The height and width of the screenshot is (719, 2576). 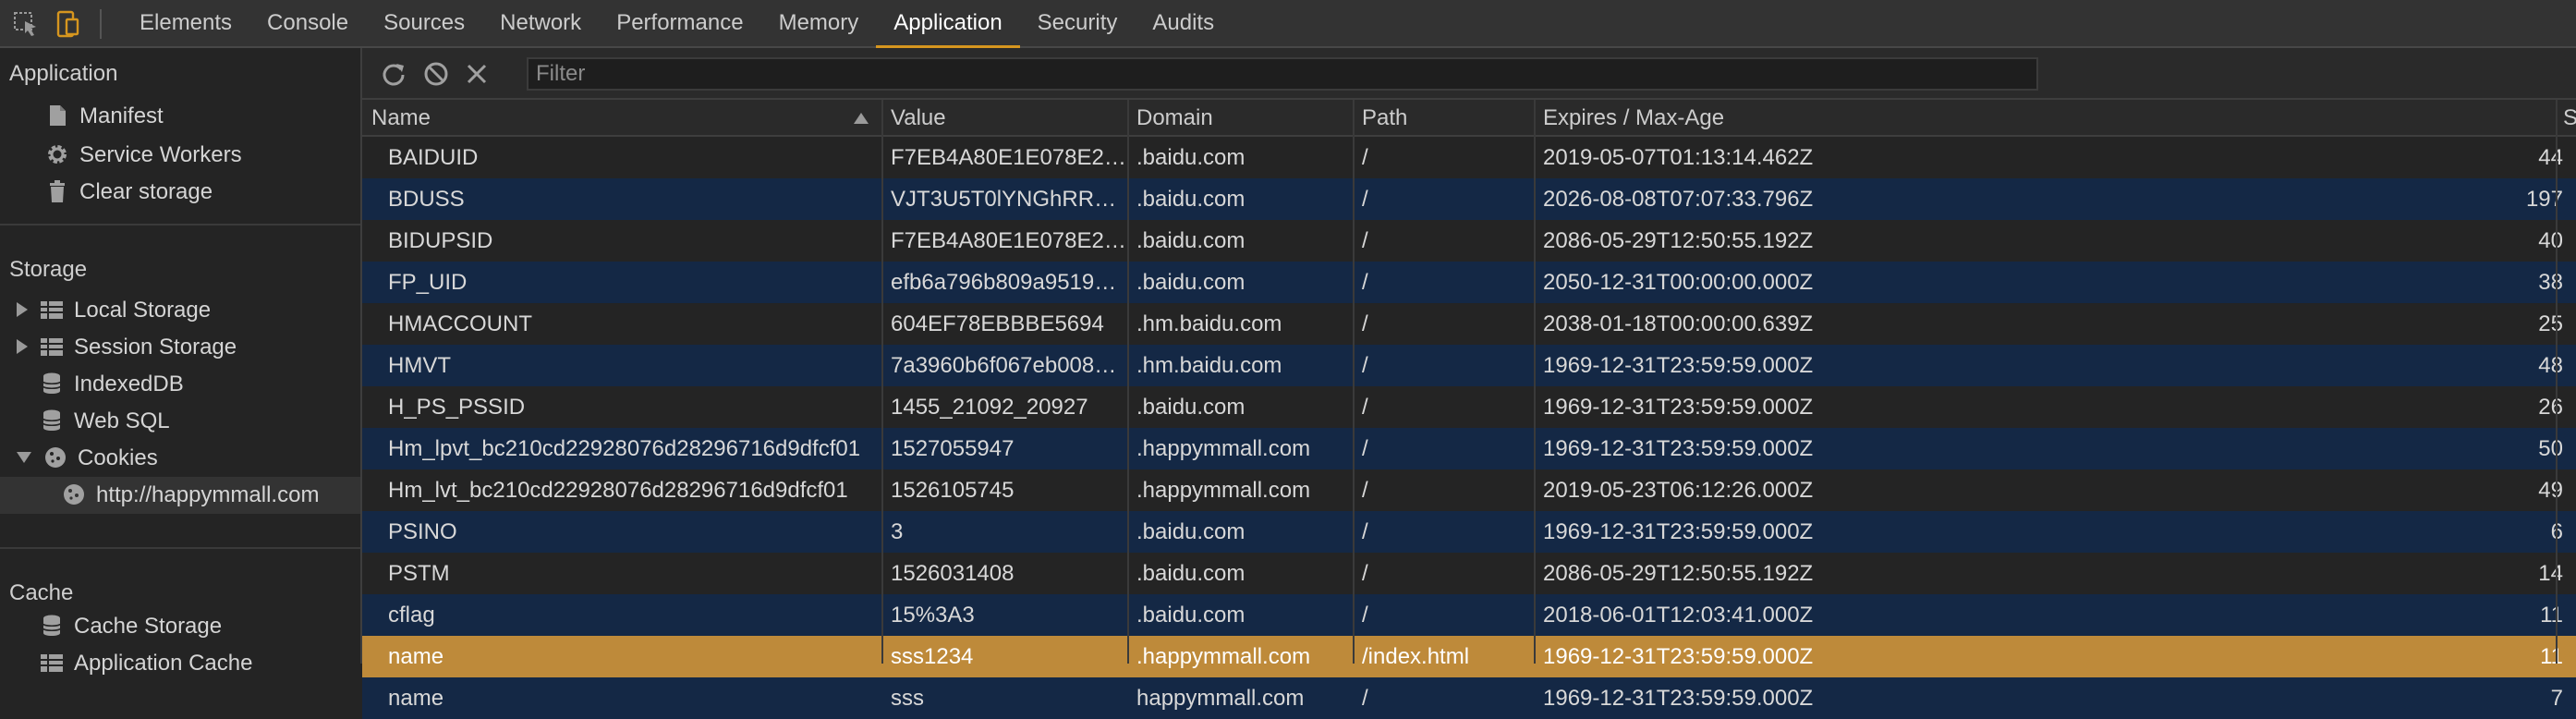 What do you see at coordinates (819, 24) in the screenshot?
I see `tab-memory: Memory` at bounding box center [819, 24].